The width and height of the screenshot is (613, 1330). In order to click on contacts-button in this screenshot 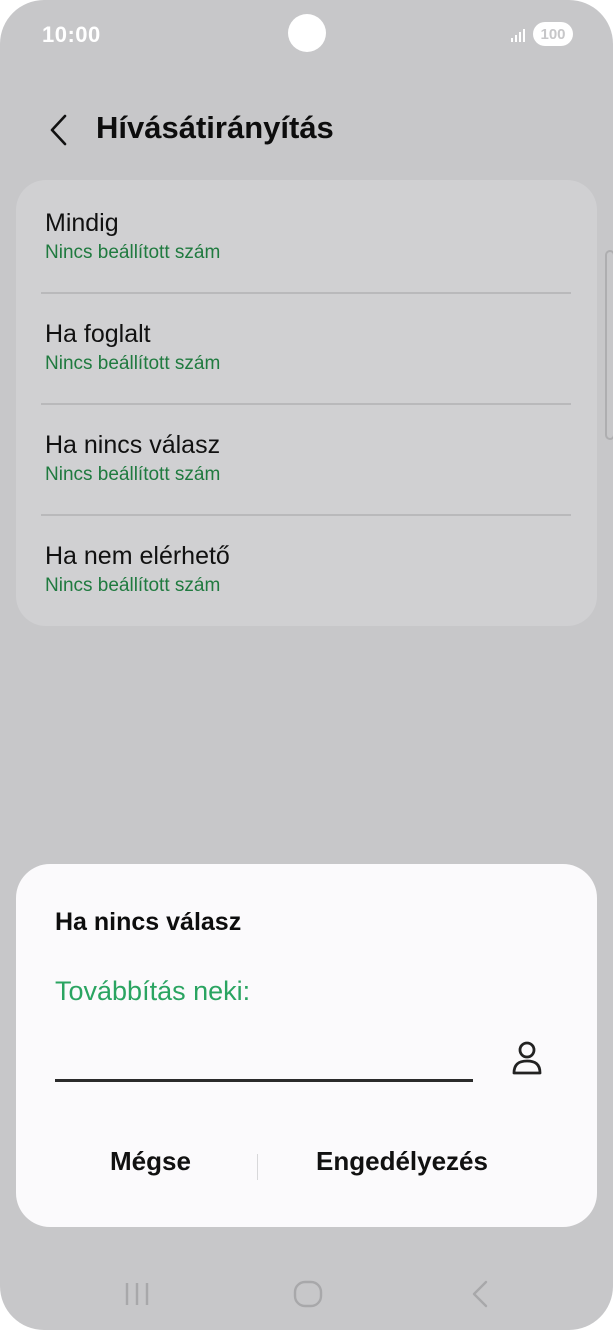, I will do `click(527, 1058)`.